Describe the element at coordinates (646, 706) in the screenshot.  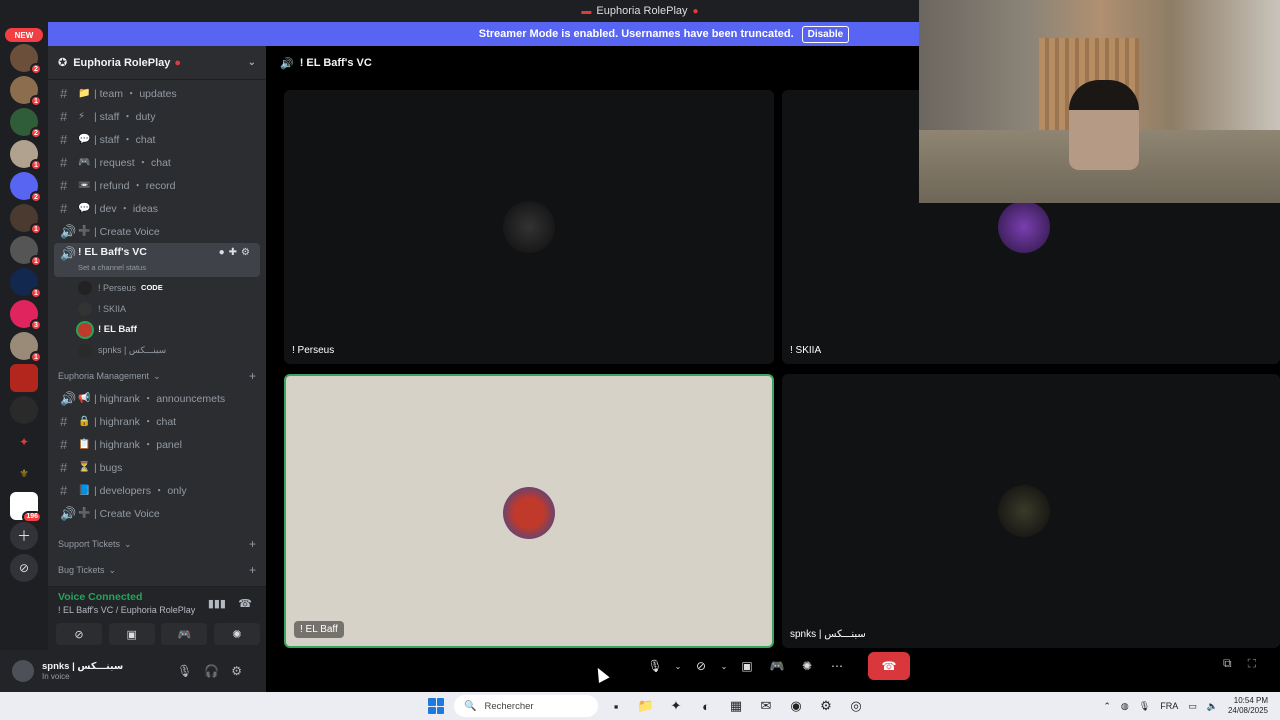
I see `file-explorer-icon: 📁` at that location.